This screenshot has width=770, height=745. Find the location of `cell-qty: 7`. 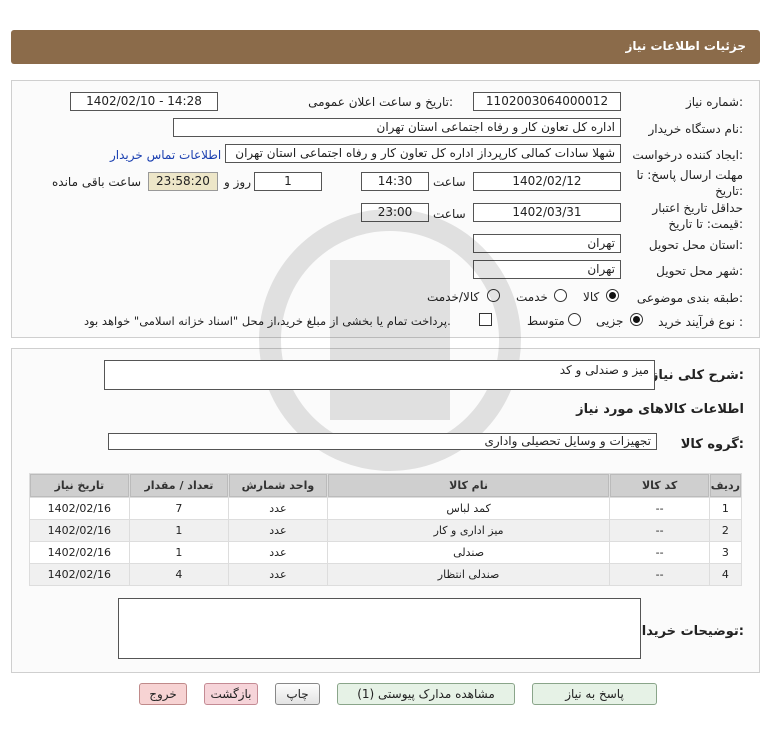

cell-qty: 7 is located at coordinates (179, 508).